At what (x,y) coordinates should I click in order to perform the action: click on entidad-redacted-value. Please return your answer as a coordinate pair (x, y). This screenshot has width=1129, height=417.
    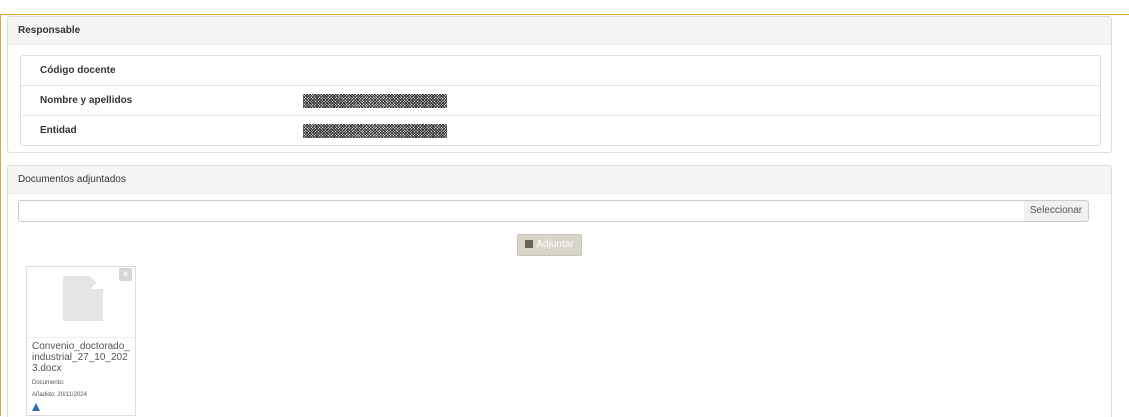
    Looking at the image, I should click on (375, 131).